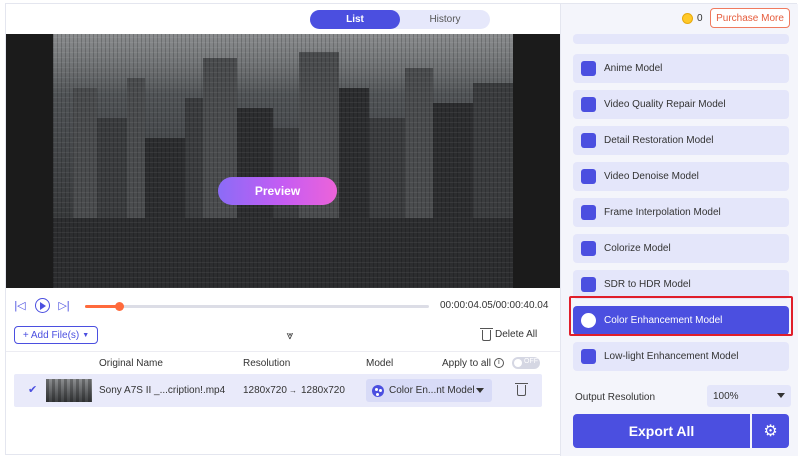 The image size is (800, 458). Describe the element at coordinates (700, 18) in the screenshot. I see `coin-count: 0` at that location.